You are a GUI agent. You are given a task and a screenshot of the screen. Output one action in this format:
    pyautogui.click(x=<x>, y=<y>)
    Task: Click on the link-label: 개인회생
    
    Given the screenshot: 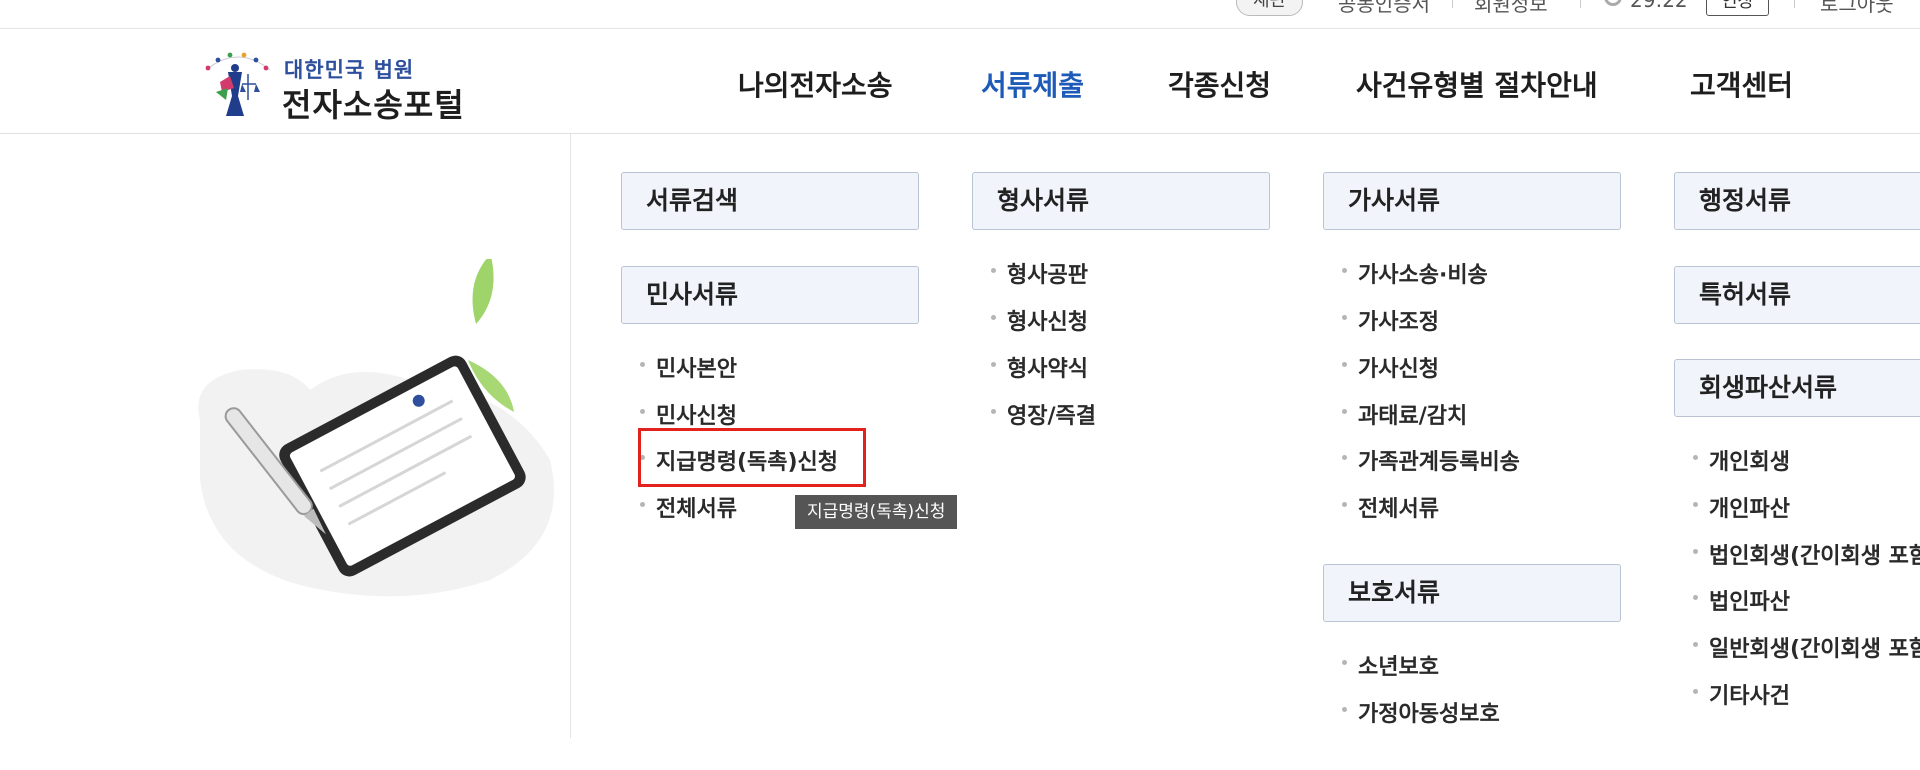 What is the action you would take?
    pyautogui.click(x=1749, y=462)
    